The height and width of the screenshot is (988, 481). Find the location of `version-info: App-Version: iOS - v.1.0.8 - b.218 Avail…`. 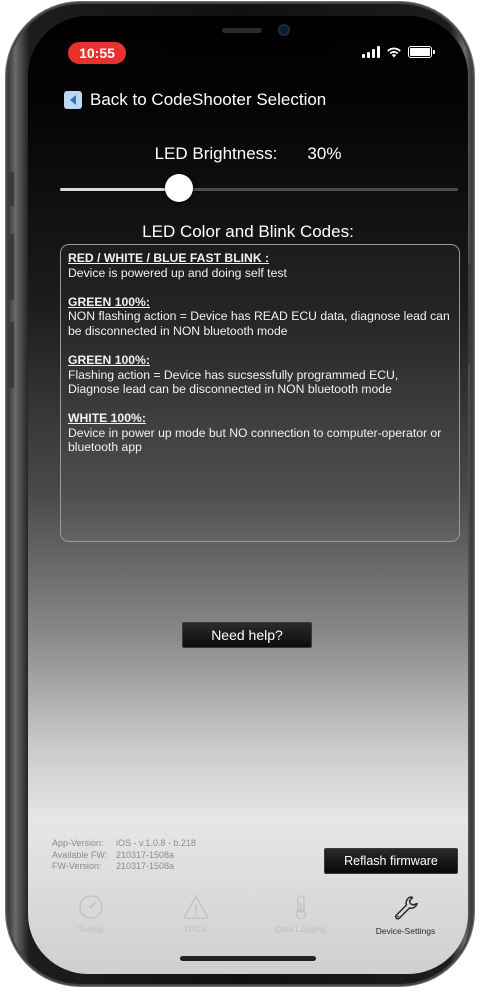

version-info: App-Version: iOS - v.1.0.8 - b.218 Avail… is located at coordinates (124, 855).